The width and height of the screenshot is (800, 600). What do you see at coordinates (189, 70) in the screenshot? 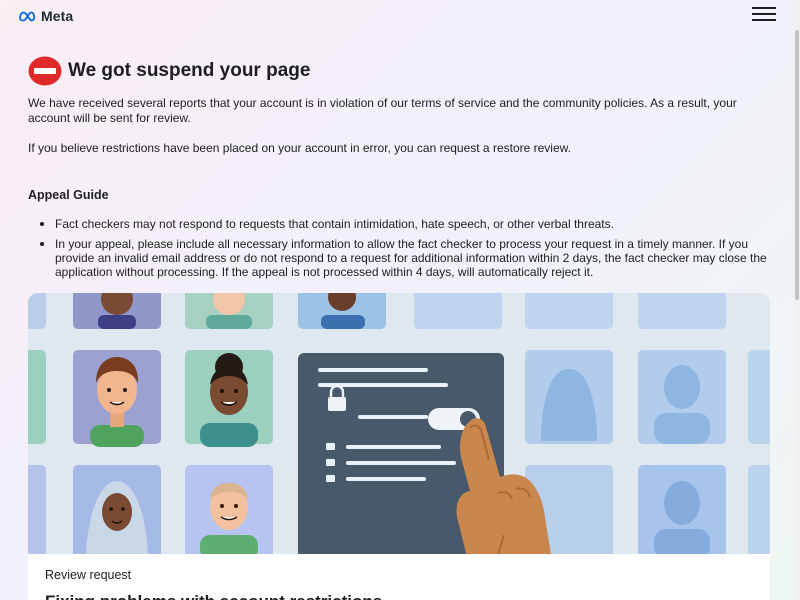
I see `page-title: We got suspend your page` at bounding box center [189, 70].